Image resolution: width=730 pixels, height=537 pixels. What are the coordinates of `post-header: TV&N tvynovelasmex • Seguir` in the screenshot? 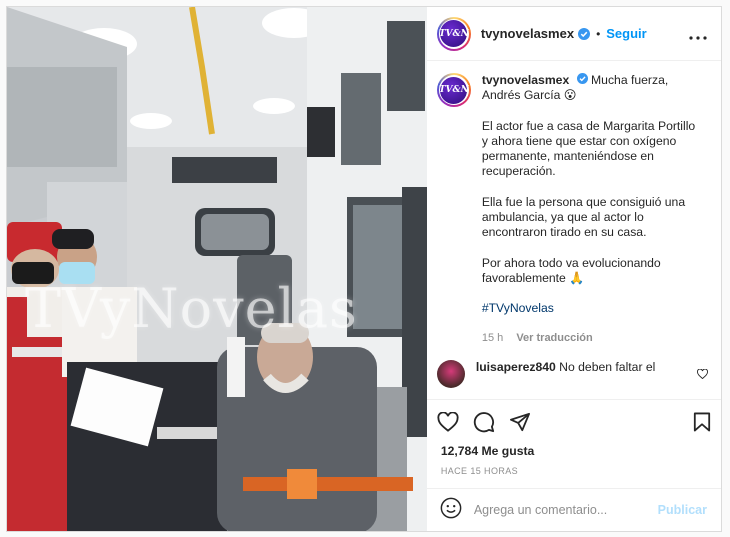 It's located at (573, 34).